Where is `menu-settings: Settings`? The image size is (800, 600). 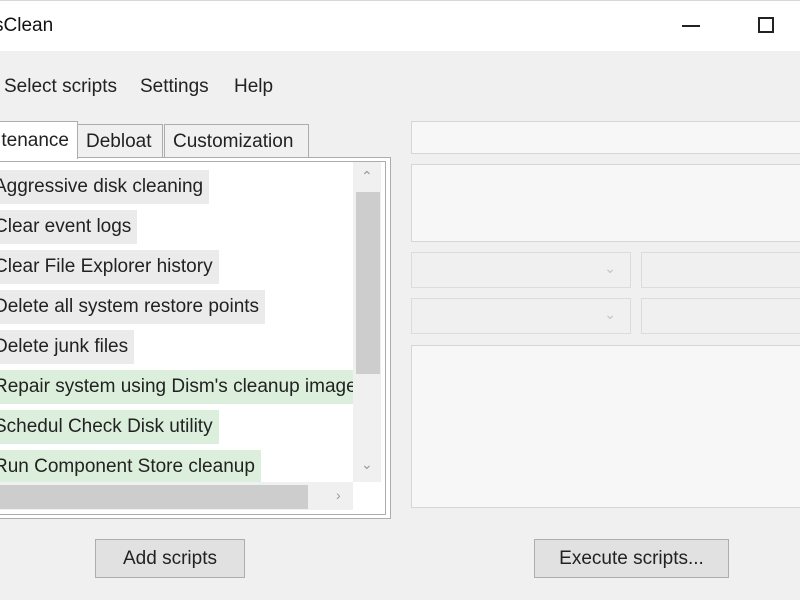
menu-settings: Settings is located at coordinates (174, 87).